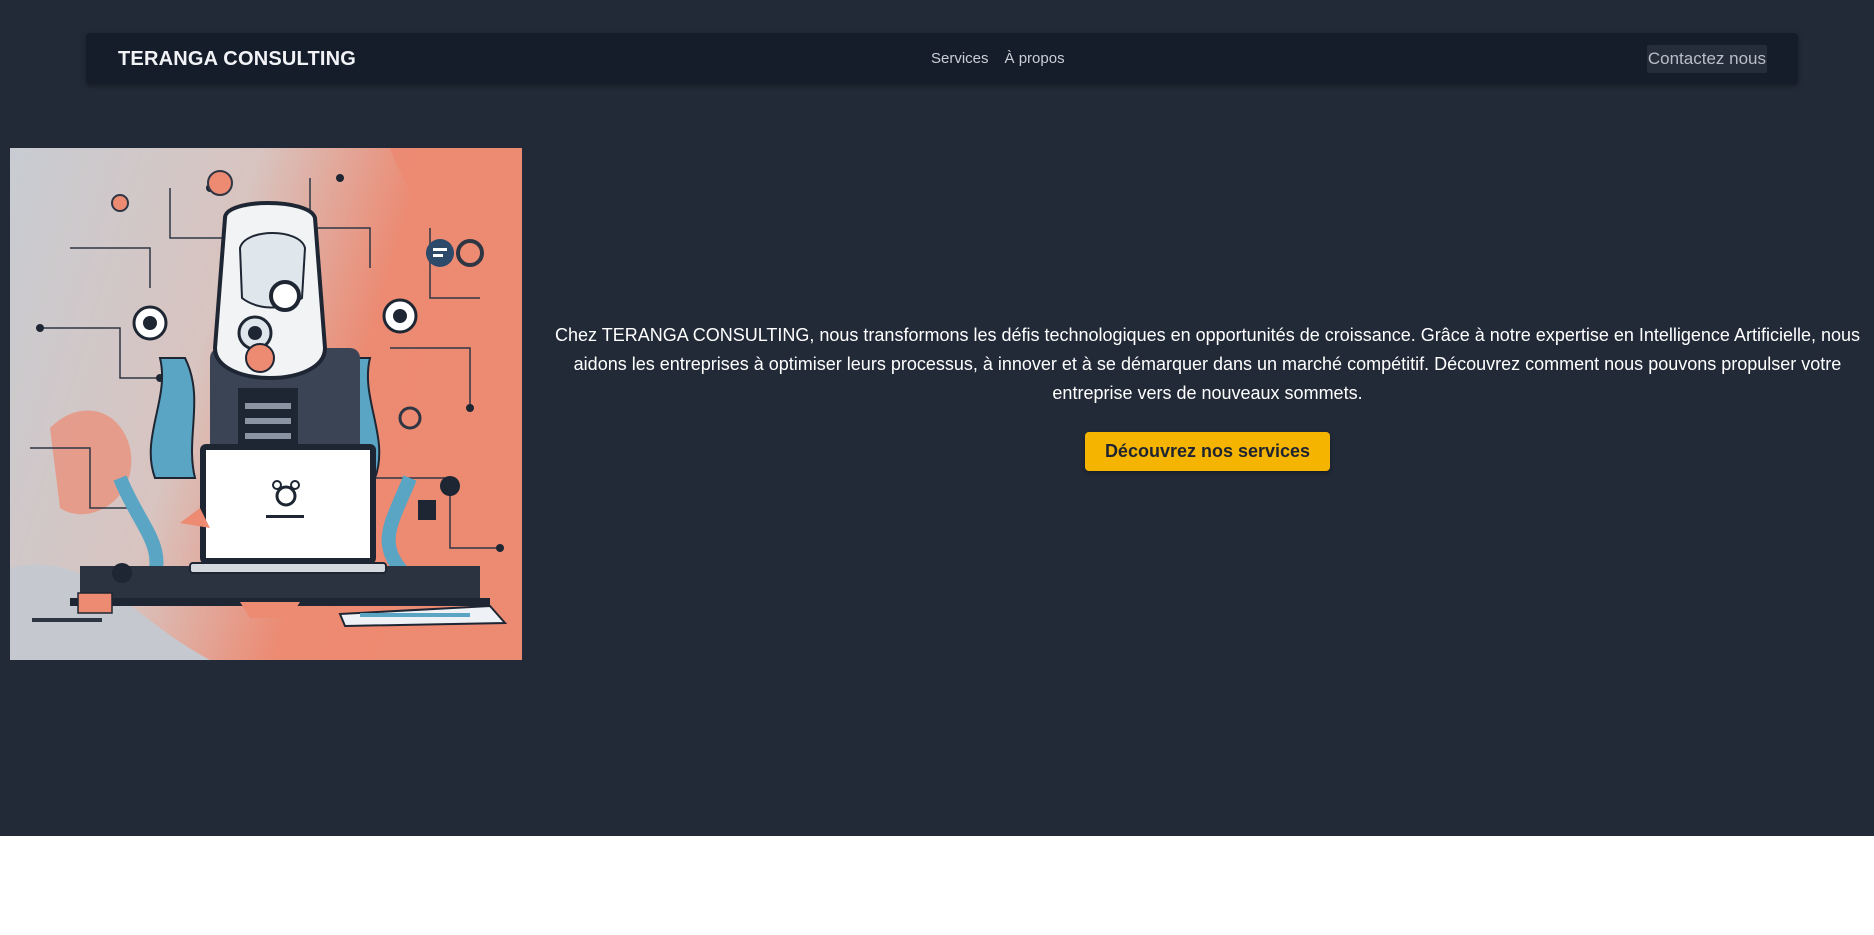  I want to click on nav-links: Services À propos, so click(998, 58).